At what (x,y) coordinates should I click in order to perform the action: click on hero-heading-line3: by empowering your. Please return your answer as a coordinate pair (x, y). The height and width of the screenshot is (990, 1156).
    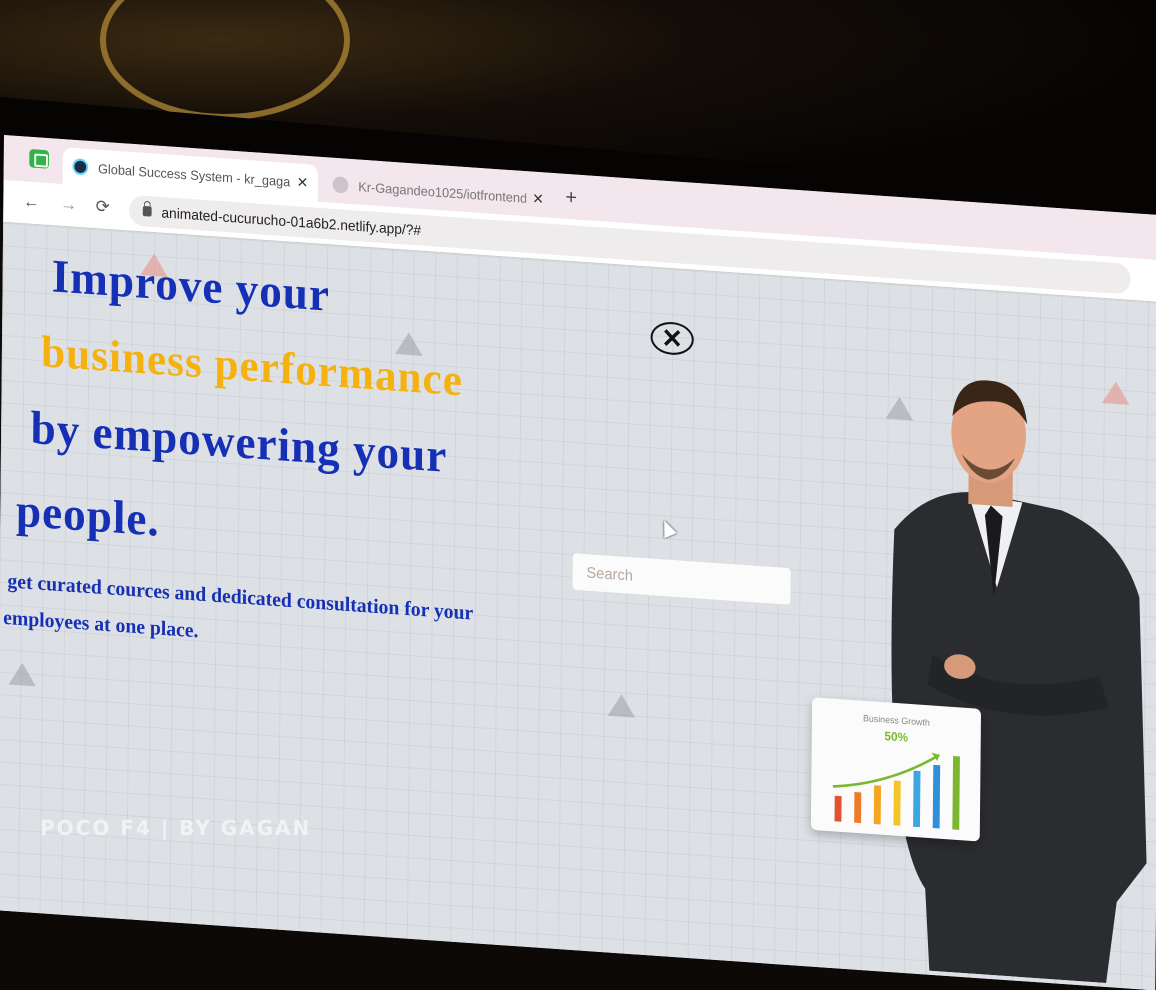
    Looking at the image, I should click on (239, 442).